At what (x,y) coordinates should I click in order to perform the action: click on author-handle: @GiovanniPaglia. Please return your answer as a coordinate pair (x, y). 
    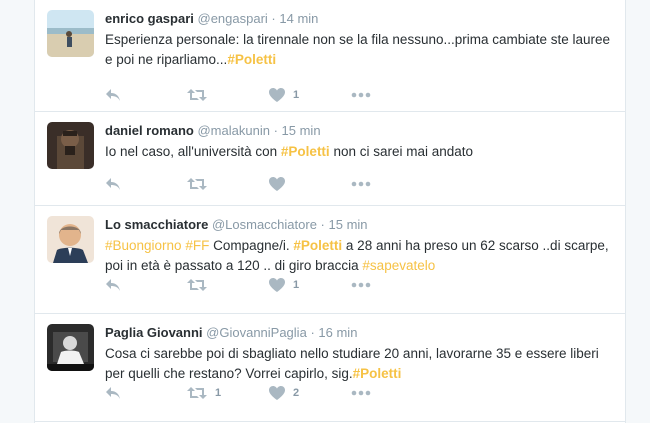
    Looking at the image, I should click on (256, 332).